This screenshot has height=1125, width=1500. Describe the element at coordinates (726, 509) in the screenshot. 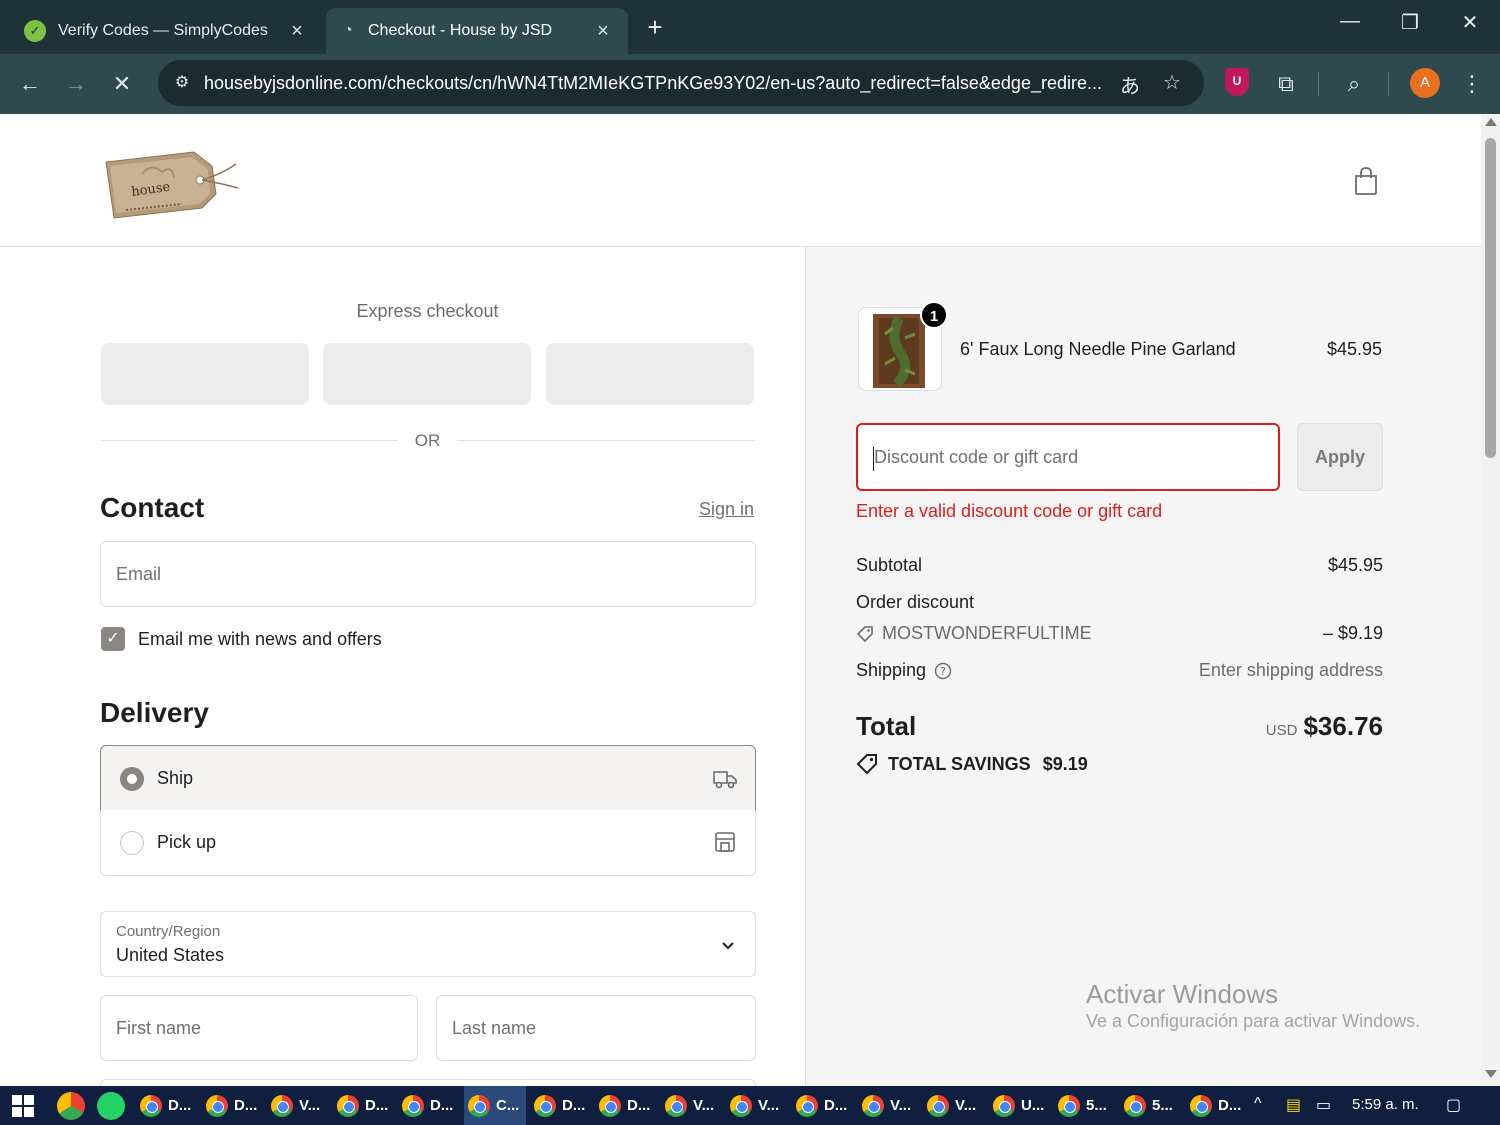

I see `sign-in-link: Sign in` at that location.